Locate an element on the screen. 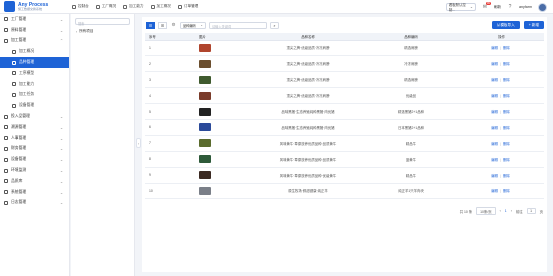  tree-search-input: 搜索 is located at coordinates (102, 22).